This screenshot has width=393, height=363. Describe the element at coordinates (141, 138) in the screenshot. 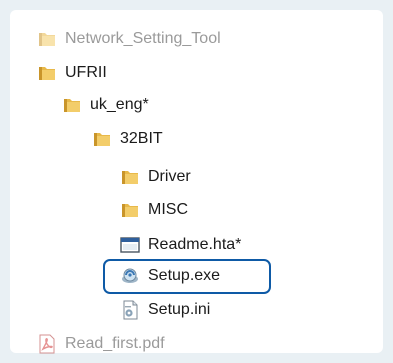

I see `tree-item-label: 32BIT` at that location.